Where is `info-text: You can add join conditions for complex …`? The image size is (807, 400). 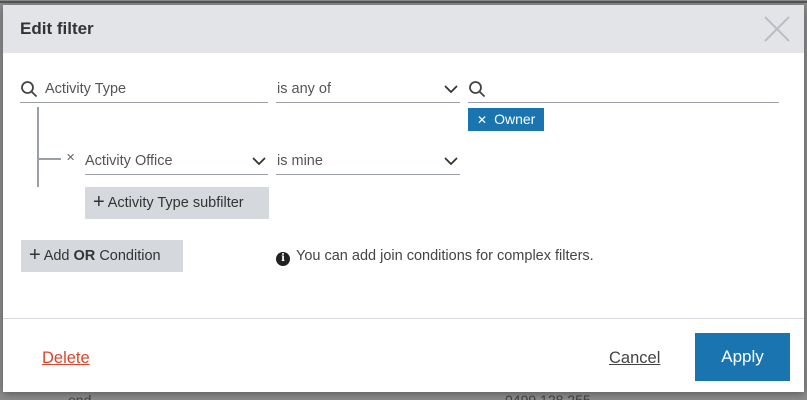 info-text: You can add join conditions for complex … is located at coordinates (445, 256).